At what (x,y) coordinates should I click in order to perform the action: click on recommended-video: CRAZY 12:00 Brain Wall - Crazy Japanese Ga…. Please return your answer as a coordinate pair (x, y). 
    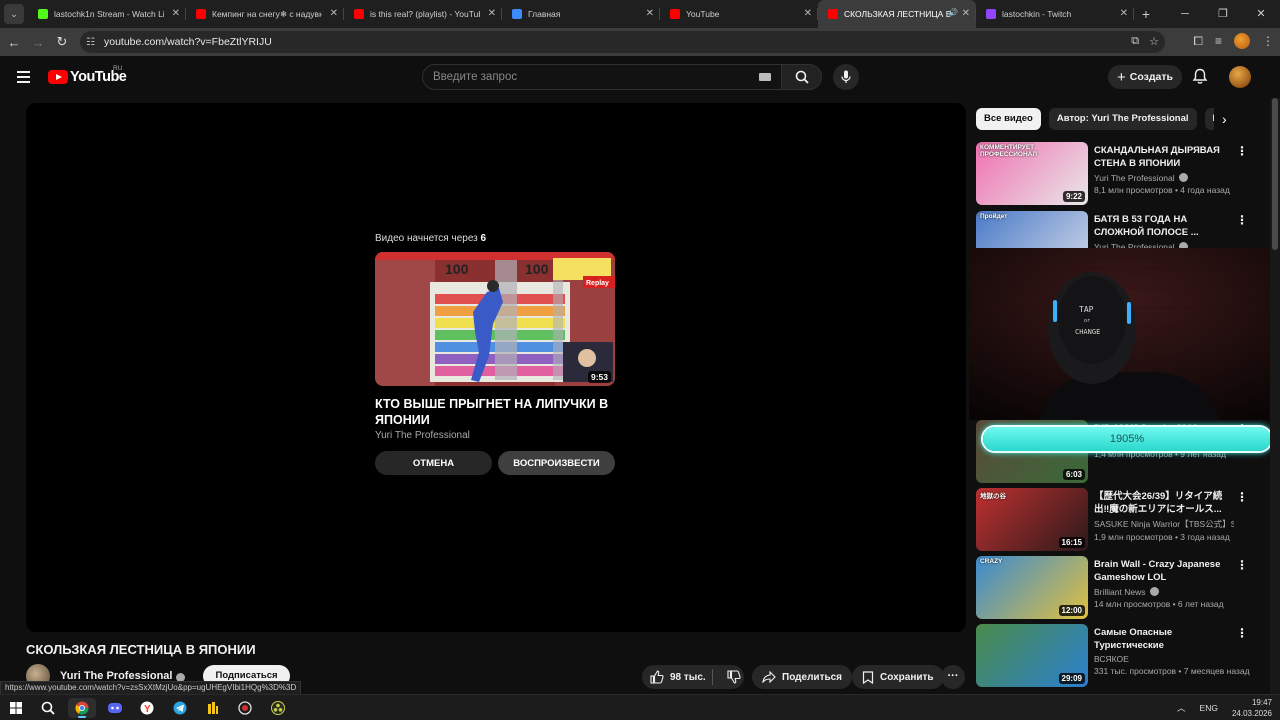
    Looking at the image, I should click on (1121, 588).